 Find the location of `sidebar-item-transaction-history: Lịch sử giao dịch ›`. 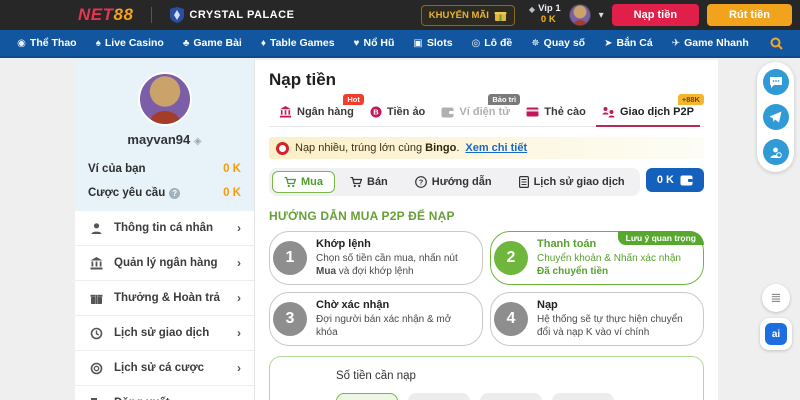

sidebar-item-transaction-history: Lịch sử giao dịch › is located at coordinates (164, 333).